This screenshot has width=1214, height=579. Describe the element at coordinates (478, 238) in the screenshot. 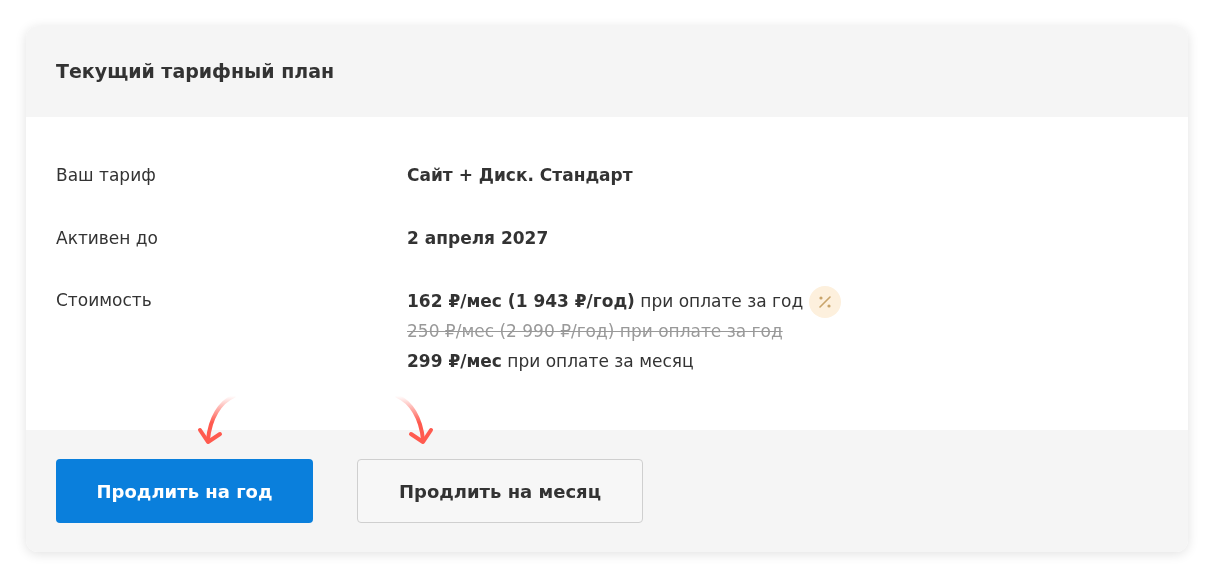

I see `field-value: 2 апреля 2027` at that location.